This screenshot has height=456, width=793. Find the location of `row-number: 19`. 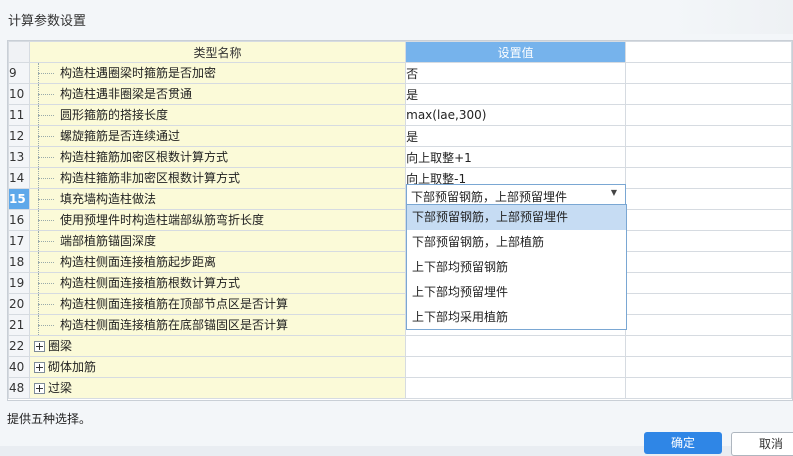

row-number: 19 is located at coordinates (19, 283).